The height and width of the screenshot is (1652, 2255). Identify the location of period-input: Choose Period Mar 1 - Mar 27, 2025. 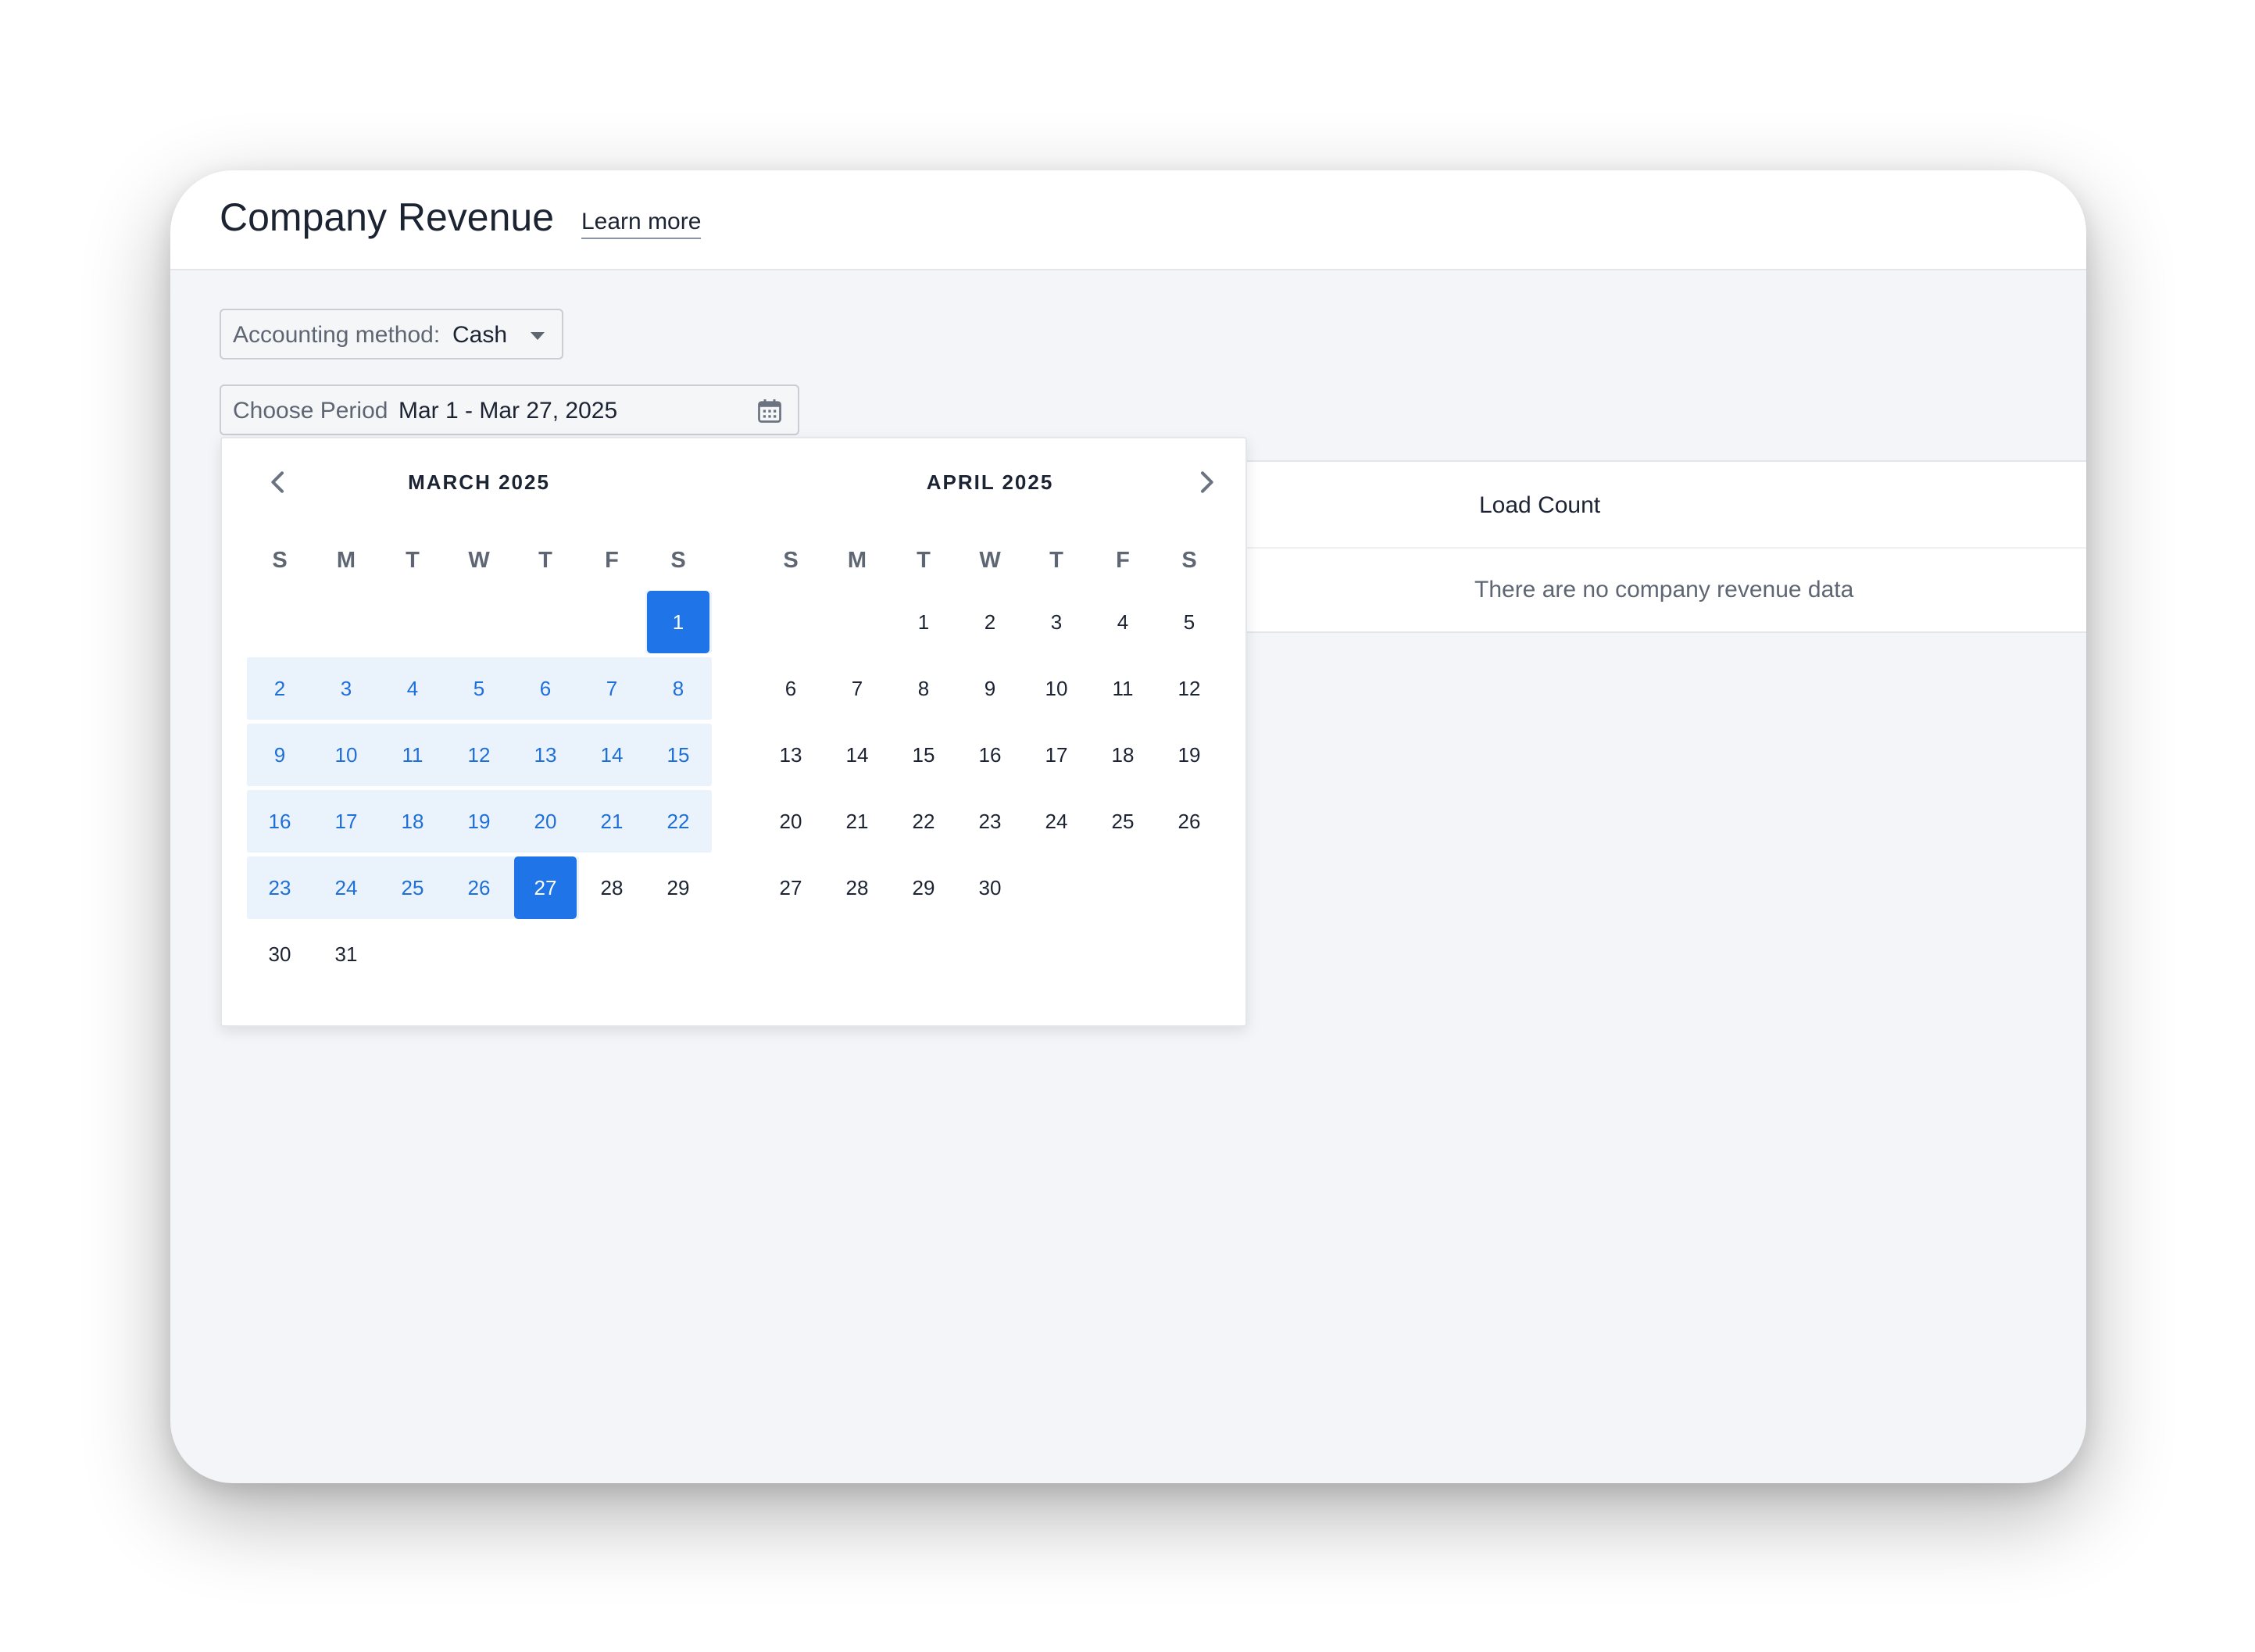
(509, 409).